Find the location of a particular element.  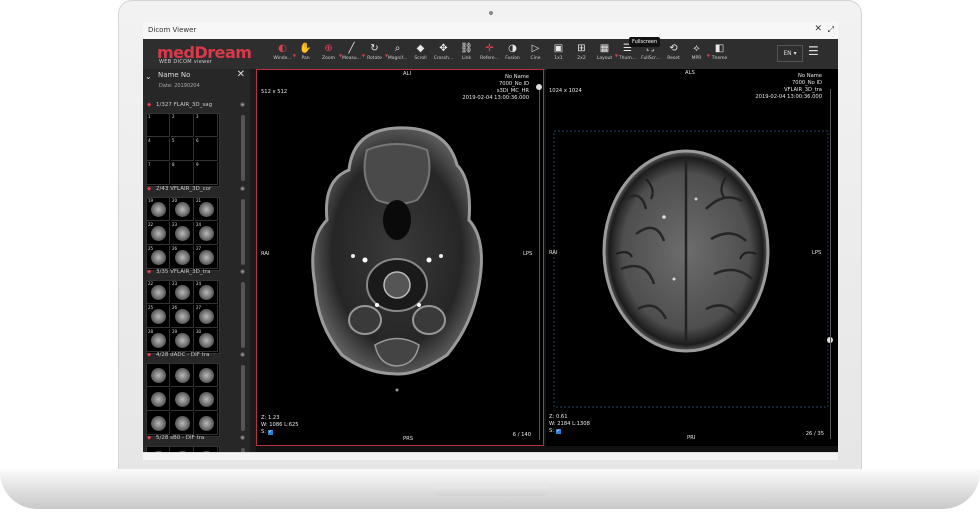

restore-window-icon: ⤢ is located at coordinates (831, 30).